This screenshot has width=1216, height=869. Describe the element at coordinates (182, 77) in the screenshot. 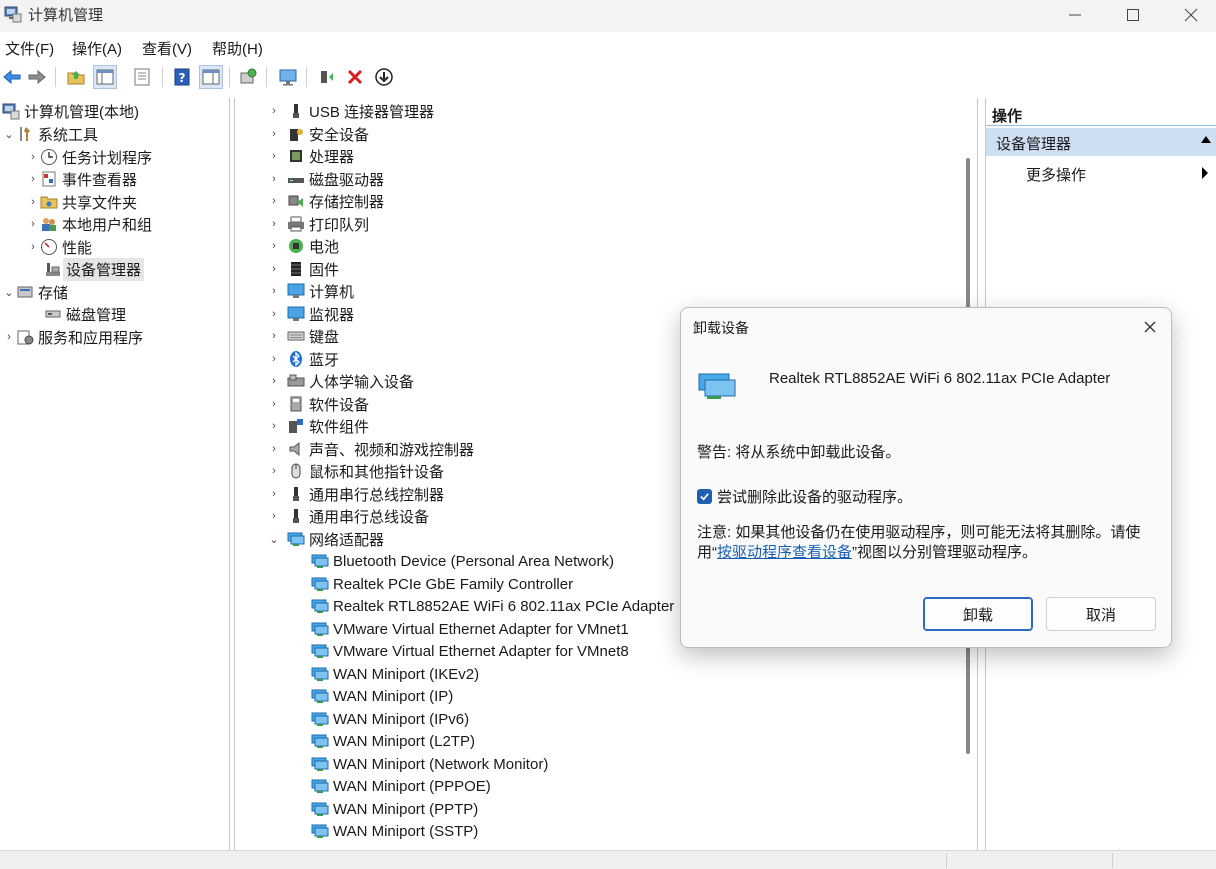

I see `help-button: ?` at that location.